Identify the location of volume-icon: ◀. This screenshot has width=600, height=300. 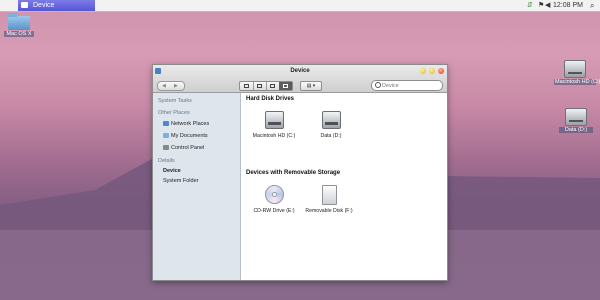
(547, 5).